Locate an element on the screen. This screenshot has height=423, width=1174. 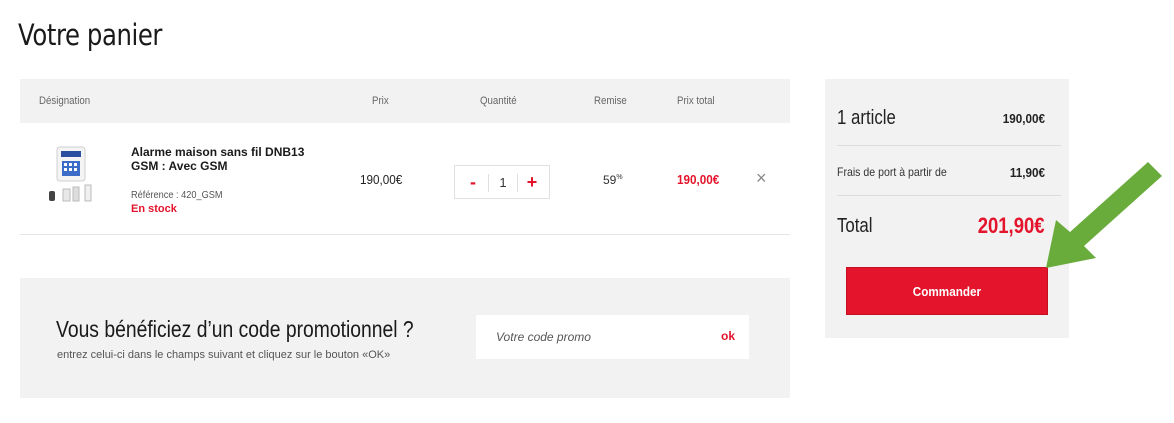
header-prix-total: Prix total is located at coordinates (696, 101).